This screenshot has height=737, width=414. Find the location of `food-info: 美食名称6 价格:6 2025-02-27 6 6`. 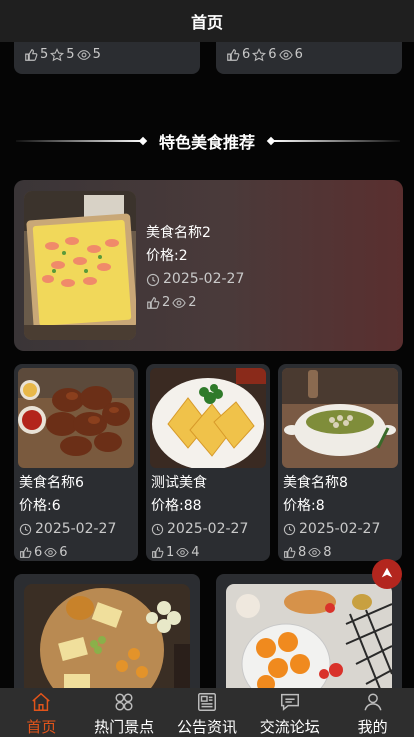

food-info: 美食名称6 价格:6 2025-02-27 6 6 is located at coordinates (67, 518).